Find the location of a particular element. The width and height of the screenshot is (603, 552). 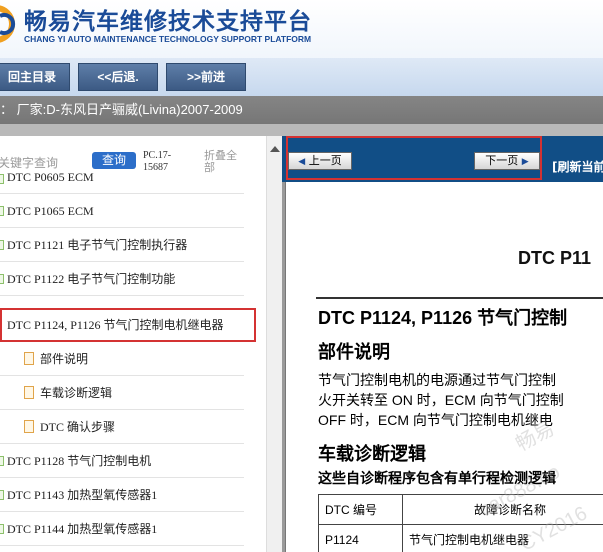

tree-item: DTC P1121 电子节气门控制执行器 is located at coordinates (122, 245).